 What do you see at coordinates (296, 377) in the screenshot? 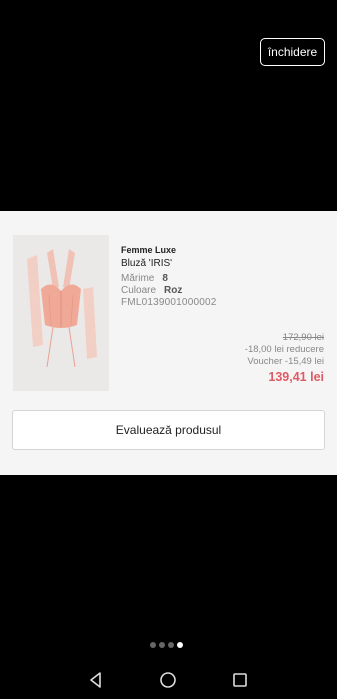
I see `final-price: 139,41 lei` at bounding box center [296, 377].